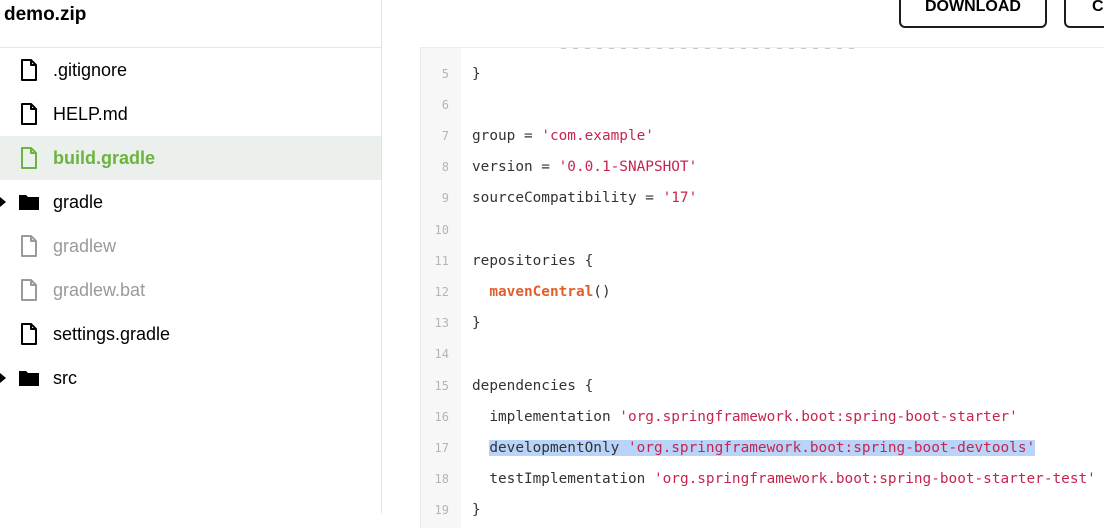 This screenshot has width=1104, height=528. What do you see at coordinates (441, 510) in the screenshot?
I see `line-number: 19` at bounding box center [441, 510].